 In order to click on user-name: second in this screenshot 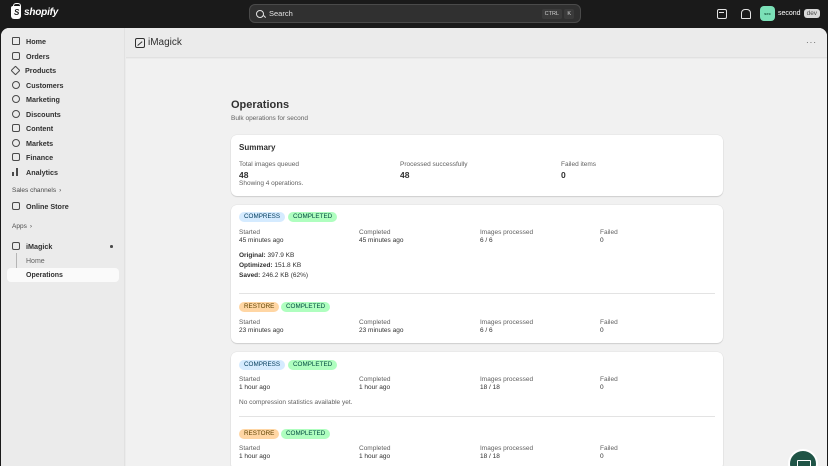, I will do `click(789, 13)`.